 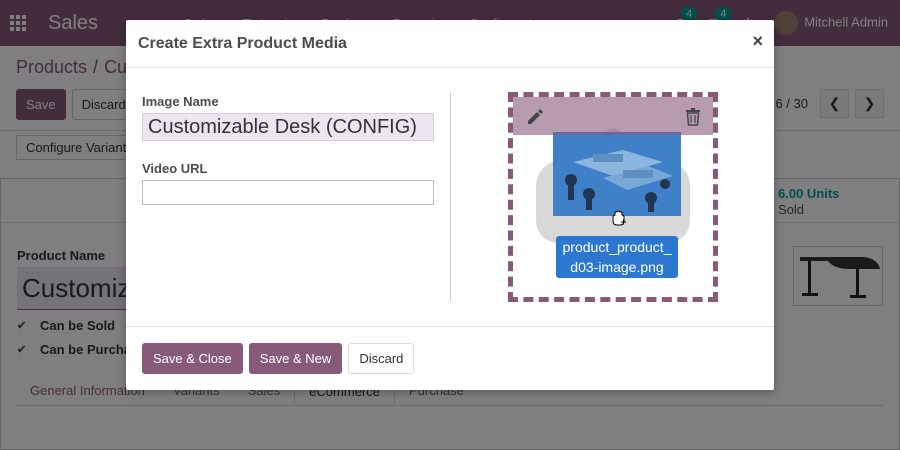 I want to click on modal-title: Create Extra Product Media, so click(x=242, y=43).